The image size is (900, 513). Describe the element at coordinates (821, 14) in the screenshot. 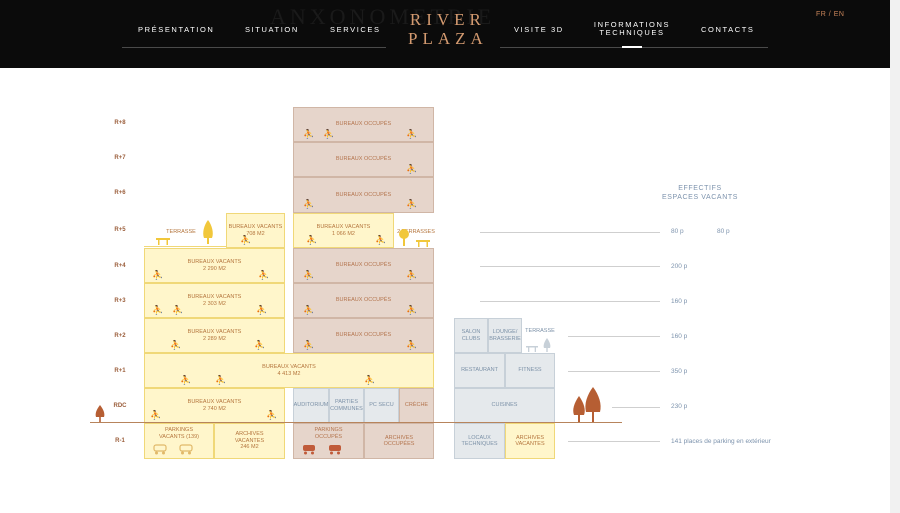

I see `lang-fr: FR` at that location.